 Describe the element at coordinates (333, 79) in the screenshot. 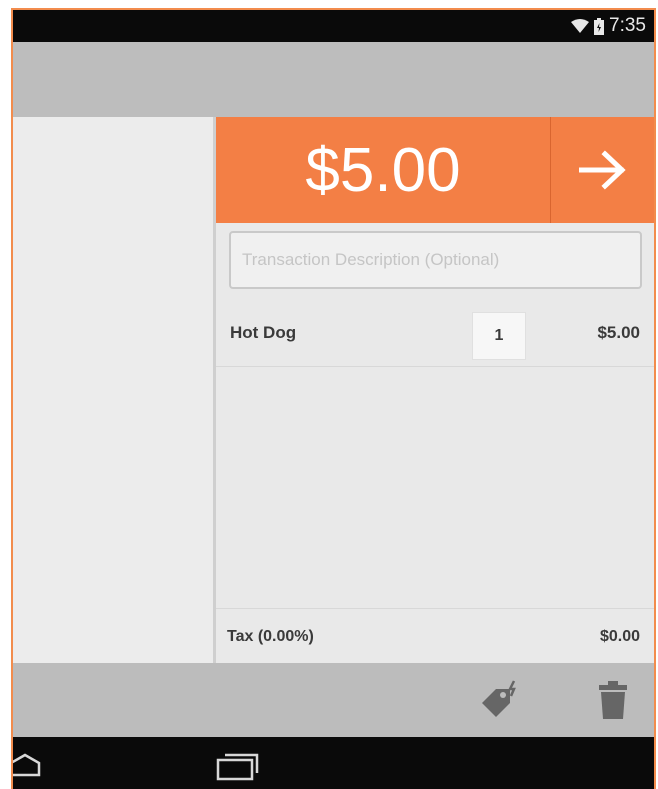

I see `action-bar` at that location.